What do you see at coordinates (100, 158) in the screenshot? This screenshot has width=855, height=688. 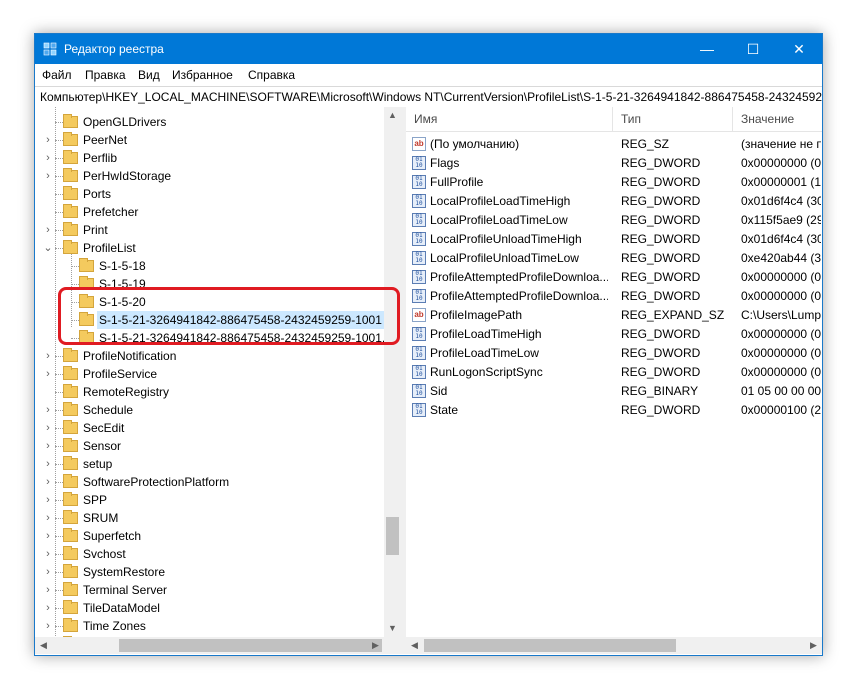 I see `tree-item-label: Perflib` at bounding box center [100, 158].